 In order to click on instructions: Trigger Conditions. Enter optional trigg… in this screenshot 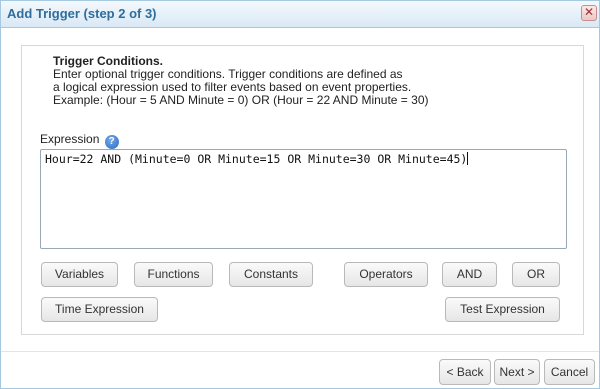, I will do `click(313, 81)`.